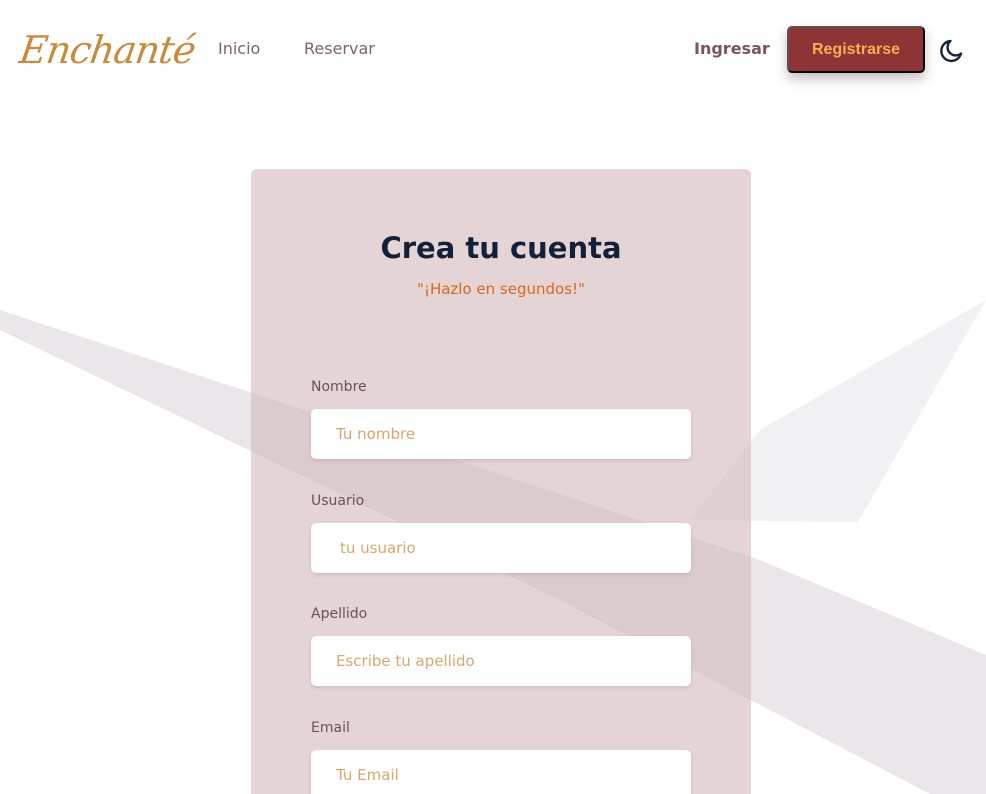 This screenshot has width=986, height=794. Describe the element at coordinates (501, 772) in the screenshot. I see `email-input` at that location.